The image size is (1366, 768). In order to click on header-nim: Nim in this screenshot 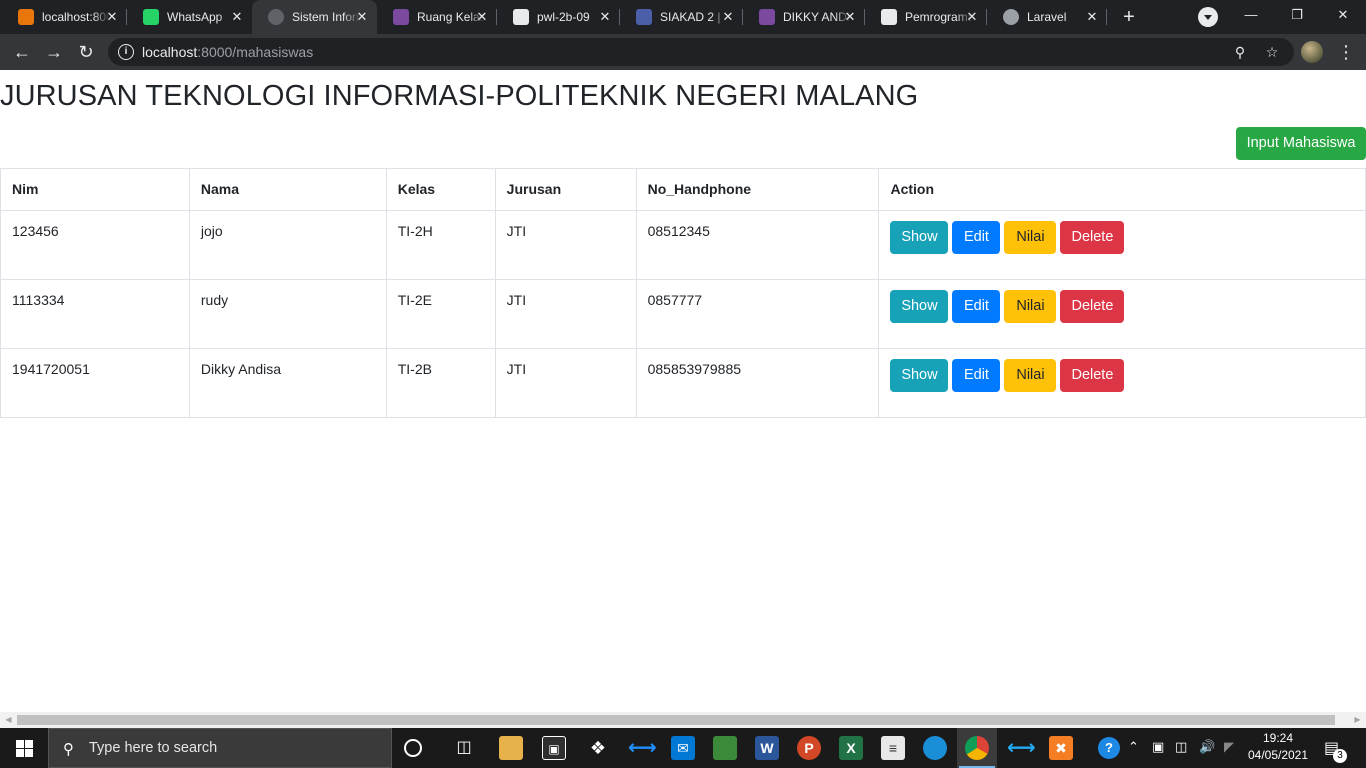, I will do `click(95, 189)`.